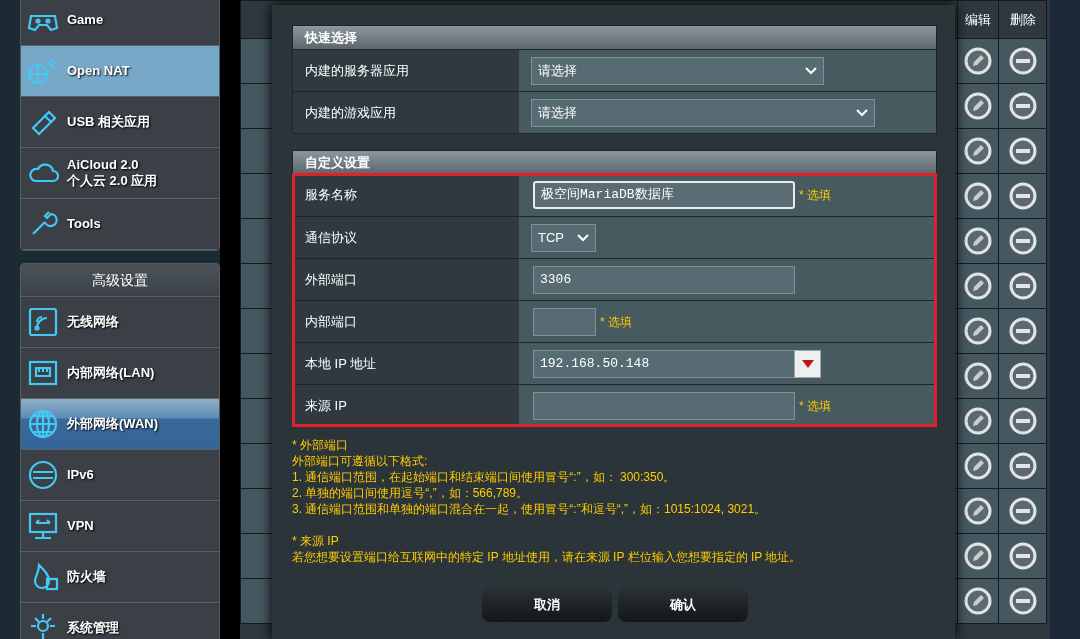 The width and height of the screenshot is (1080, 639). I want to click on field-label: 来源 IP, so click(406, 405).